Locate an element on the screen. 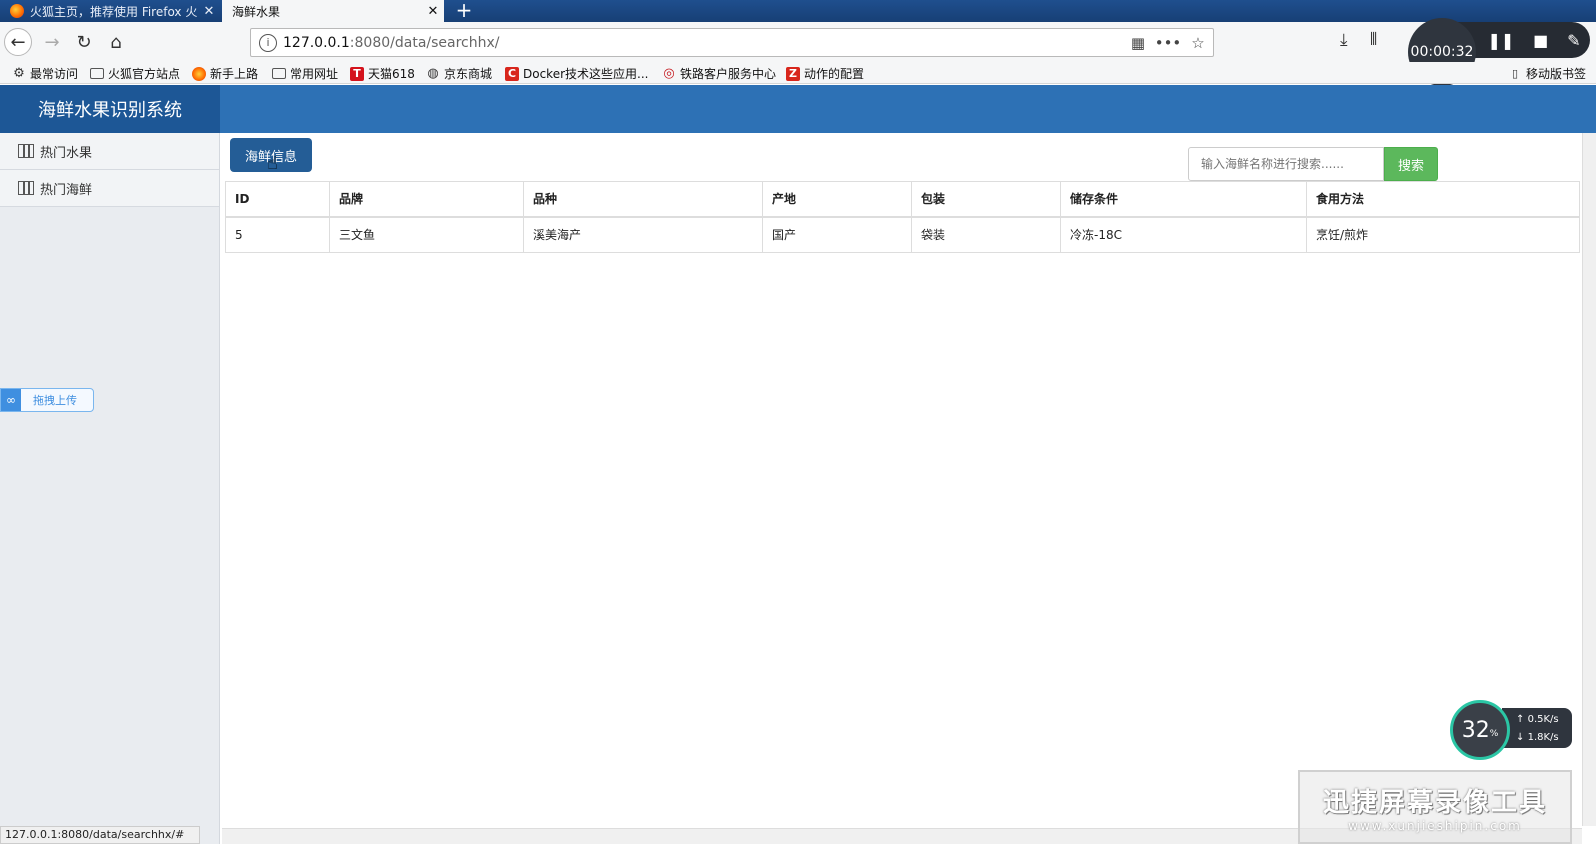  globe-icon: ◍ is located at coordinates (433, 73).